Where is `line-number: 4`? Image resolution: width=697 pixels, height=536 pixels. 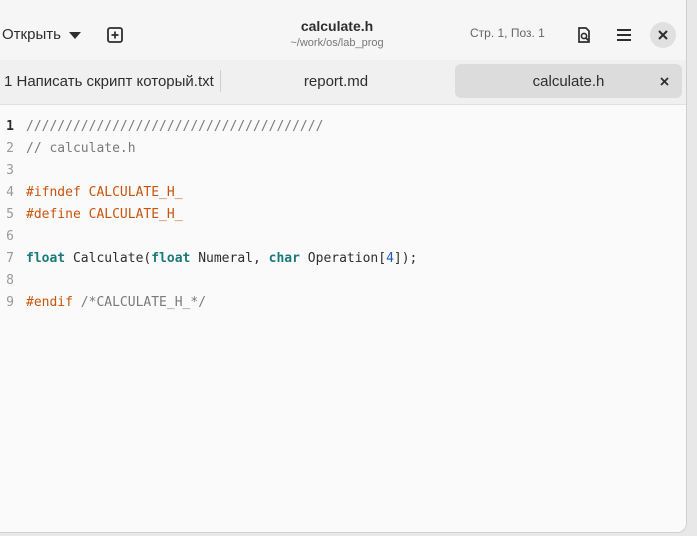 line-number: 4 is located at coordinates (10, 192).